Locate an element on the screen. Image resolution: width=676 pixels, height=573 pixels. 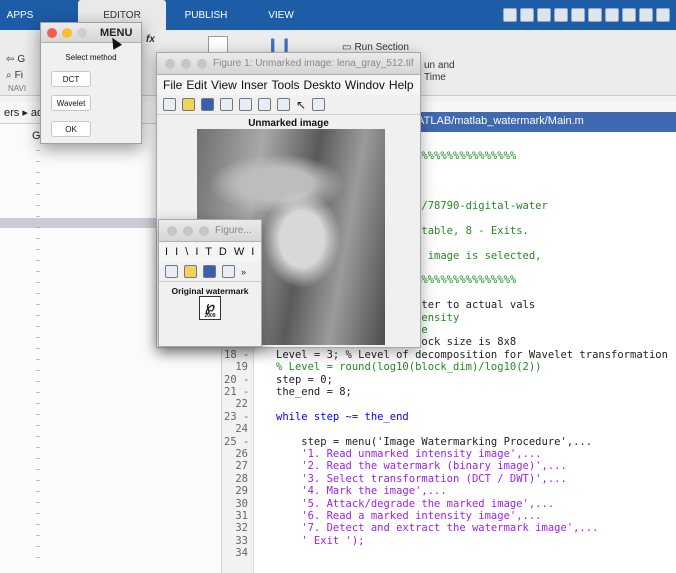
copy-icon is located at coordinates (561, 15).